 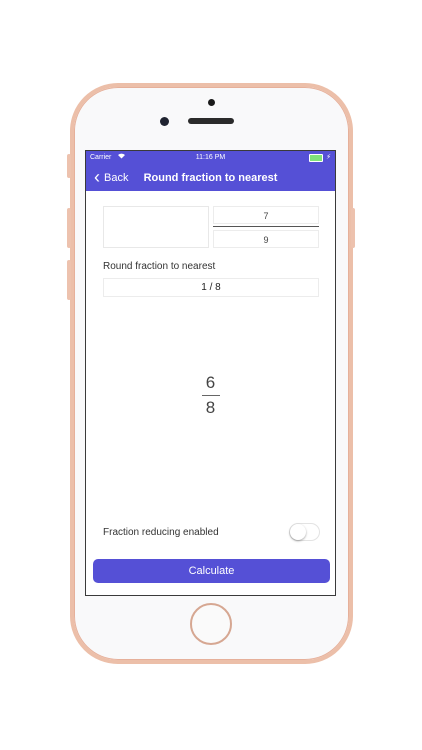 I want to click on result-divider, so click(x=210, y=395).